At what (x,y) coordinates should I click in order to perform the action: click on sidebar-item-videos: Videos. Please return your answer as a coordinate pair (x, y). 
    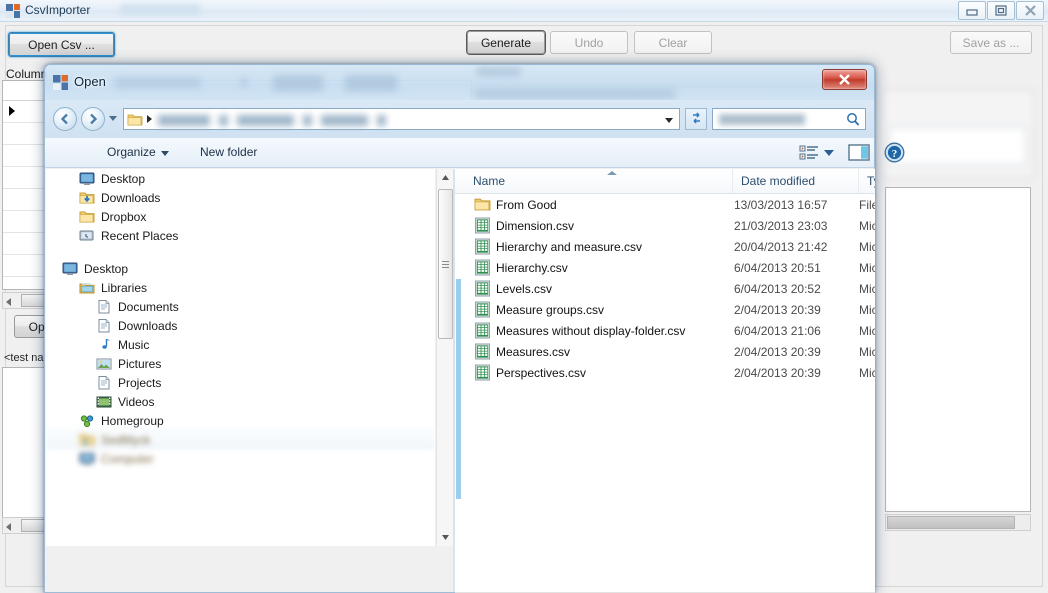
    Looking at the image, I should click on (240, 401).